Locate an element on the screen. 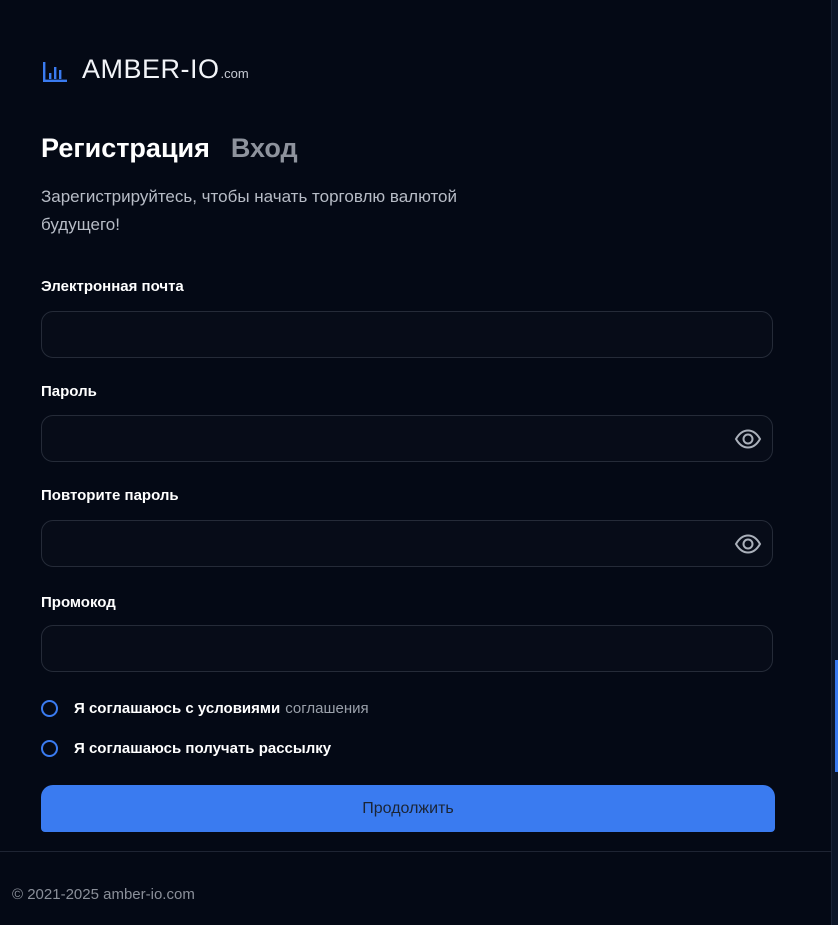  agree-newsletter-label: Я соглашаюсь получать рассылку is located at coordinates (203, 748).